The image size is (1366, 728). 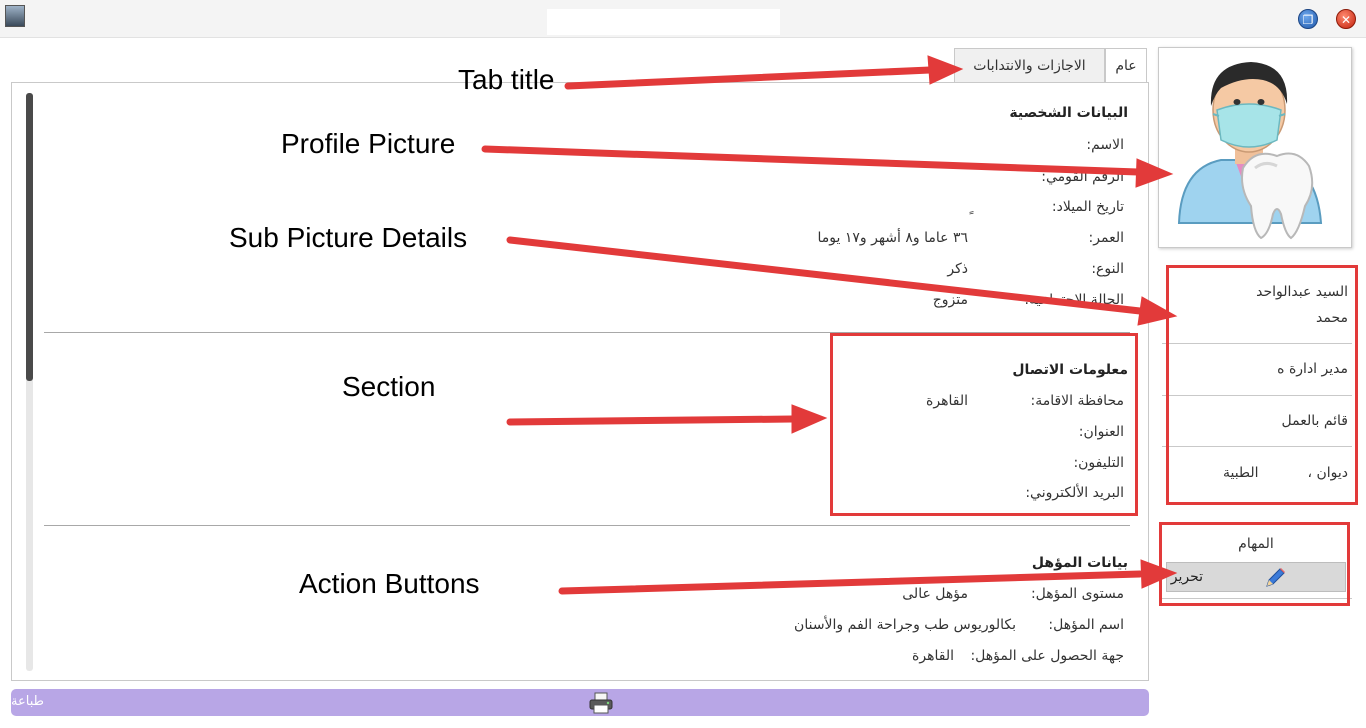 I want to click on annotation-tab-title: Tab title, so click(x=506, y=79).